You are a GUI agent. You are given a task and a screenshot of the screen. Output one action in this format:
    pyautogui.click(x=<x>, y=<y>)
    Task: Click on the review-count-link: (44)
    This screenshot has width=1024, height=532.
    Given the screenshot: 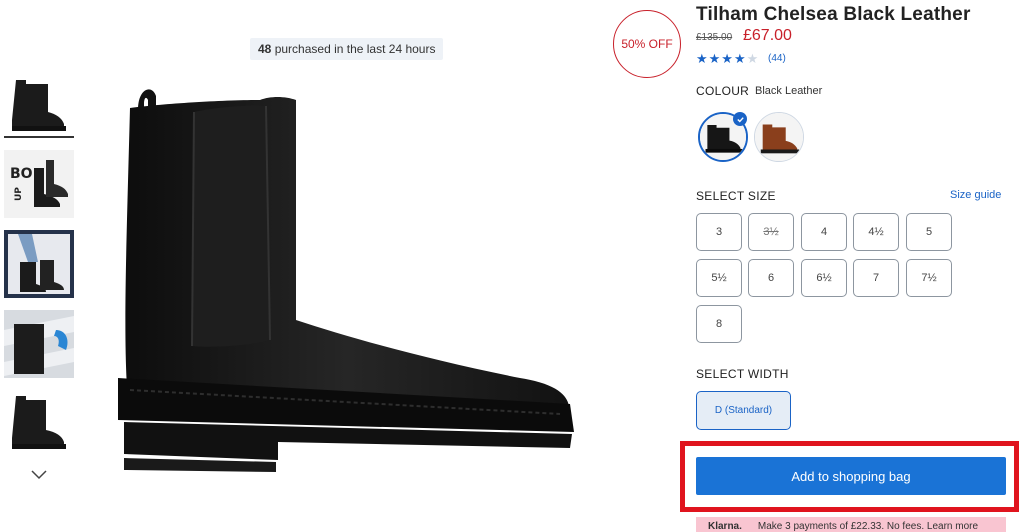 What is the action you would take?
    pyautogui.click(x=777, y=58)
    